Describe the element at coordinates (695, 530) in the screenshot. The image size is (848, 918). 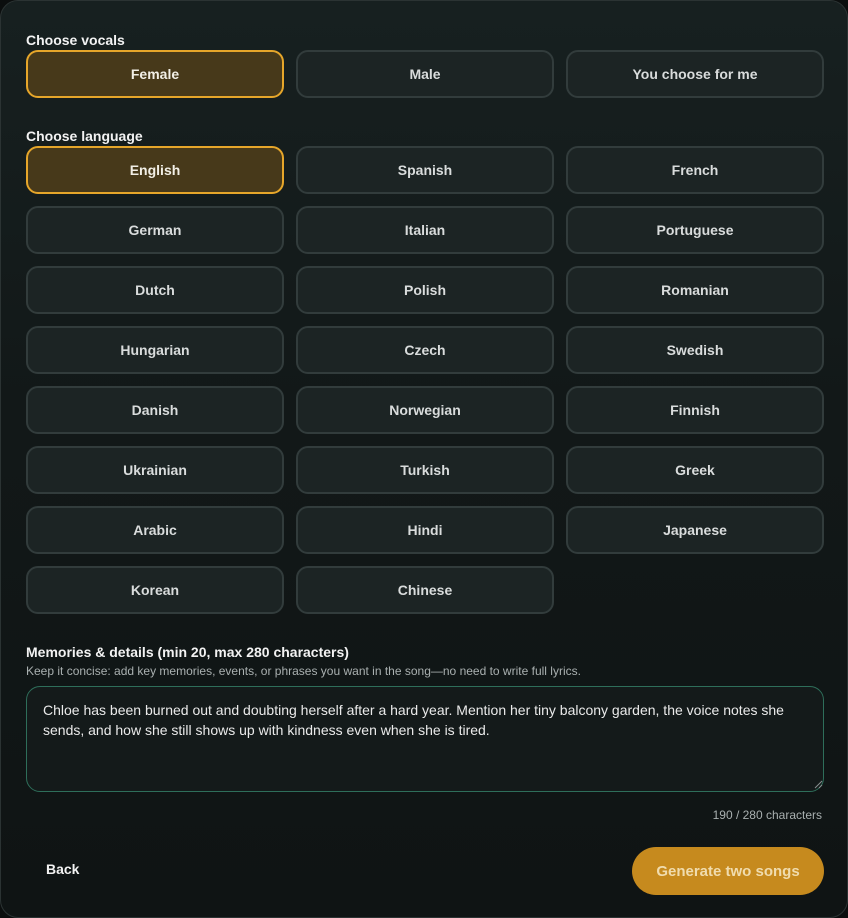
I see `language-option-japanese: Japanese` at that location.